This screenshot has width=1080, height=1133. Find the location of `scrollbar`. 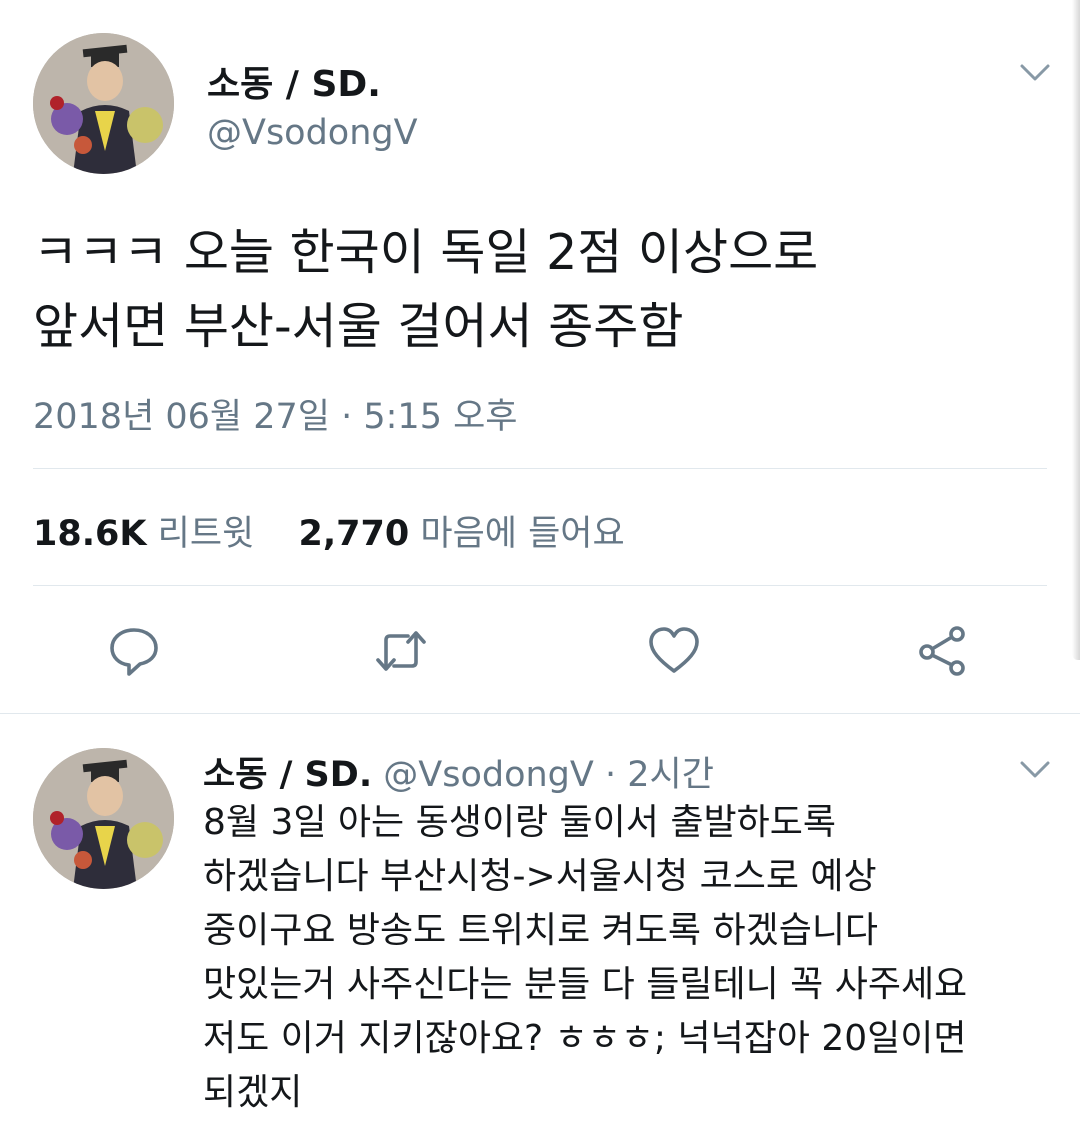

scrollbar is located at coordinates (1076, 330).